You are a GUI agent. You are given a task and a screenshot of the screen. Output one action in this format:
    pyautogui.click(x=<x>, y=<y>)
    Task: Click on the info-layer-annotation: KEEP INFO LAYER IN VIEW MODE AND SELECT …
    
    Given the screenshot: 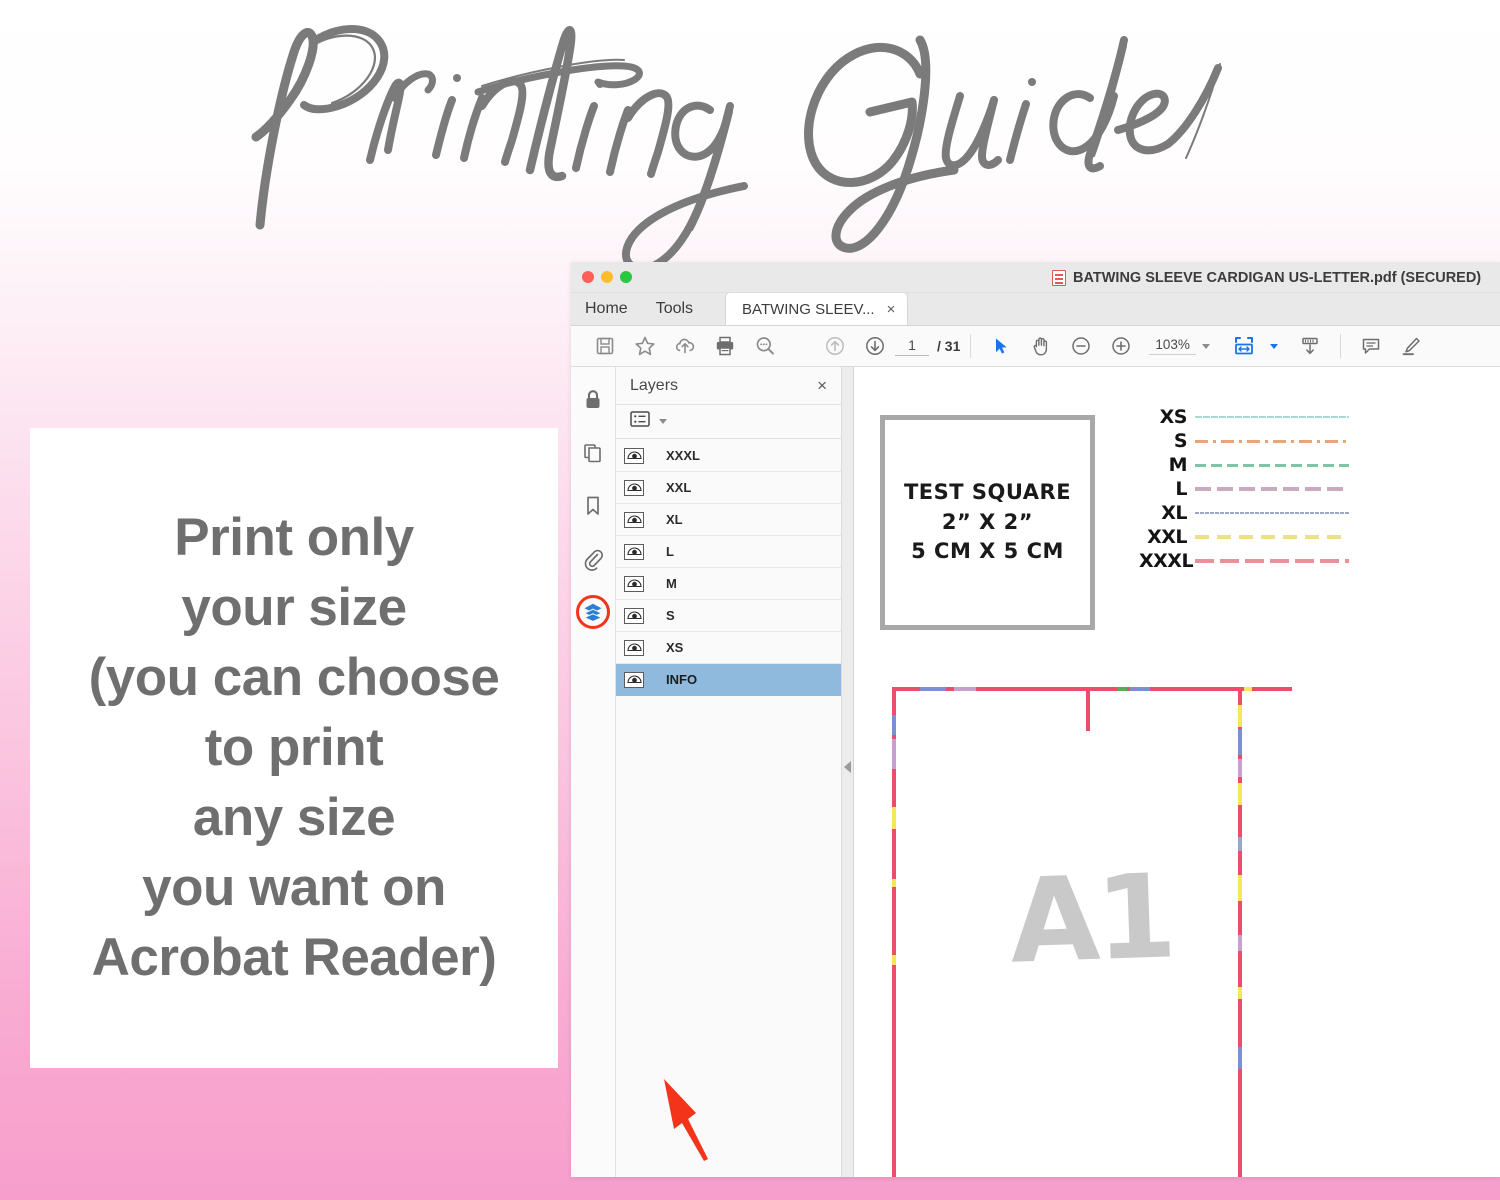 What is the action you would take?
    pyautogui.click(x=717, y=1176)
    